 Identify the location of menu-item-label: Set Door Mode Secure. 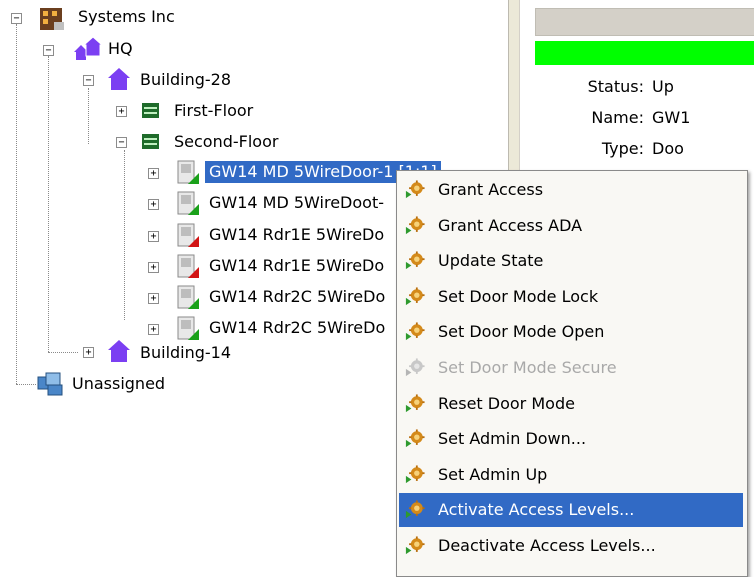
(527, 367).